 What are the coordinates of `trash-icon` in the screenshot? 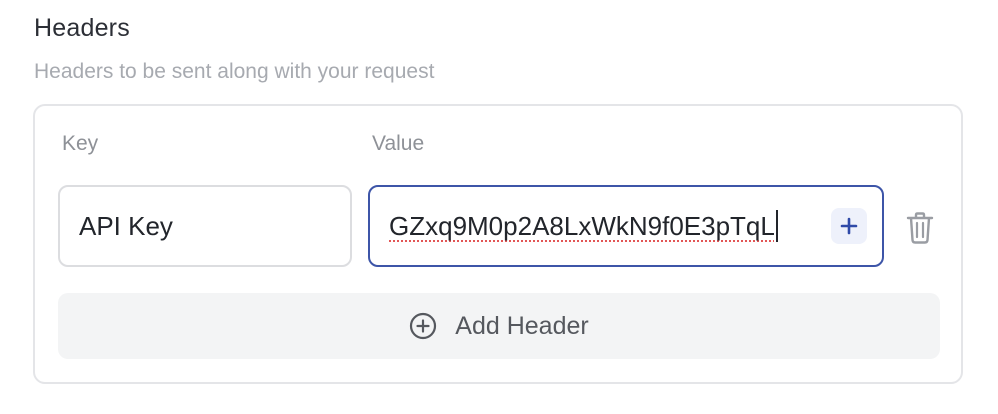 It's located at (920, 228).